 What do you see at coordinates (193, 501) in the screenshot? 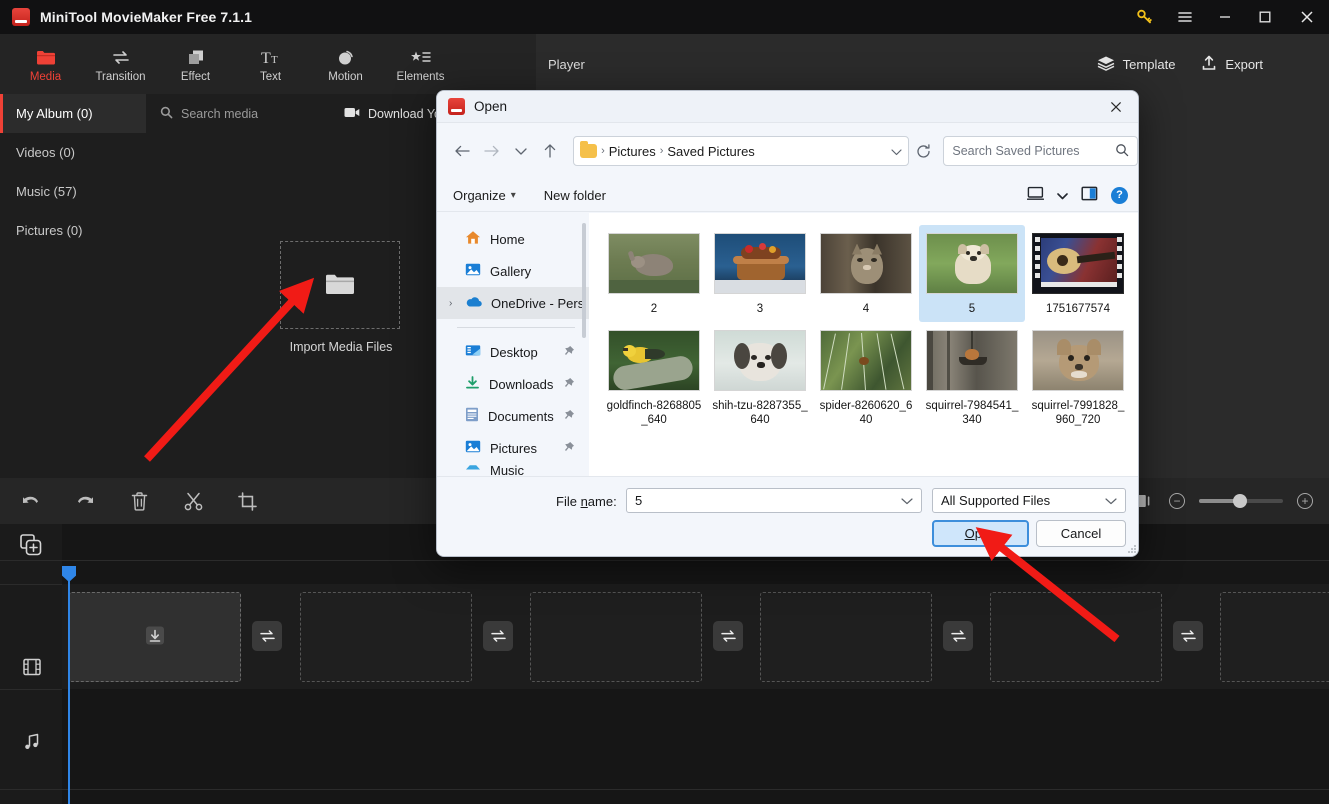
I see `split-button` at bounding box center [193, 501].